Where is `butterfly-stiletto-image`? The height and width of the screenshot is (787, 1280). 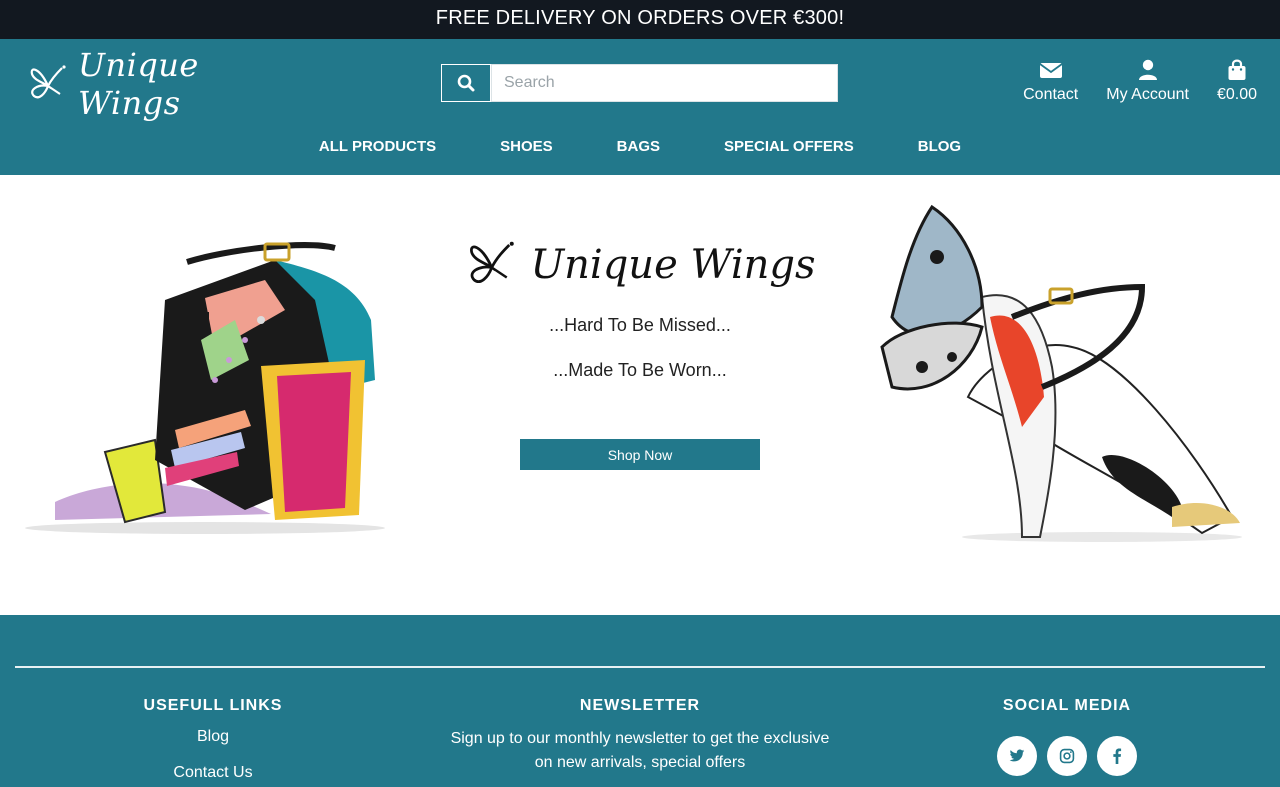
butterfly-stiletto-image is located at coordinates (1061, 373).